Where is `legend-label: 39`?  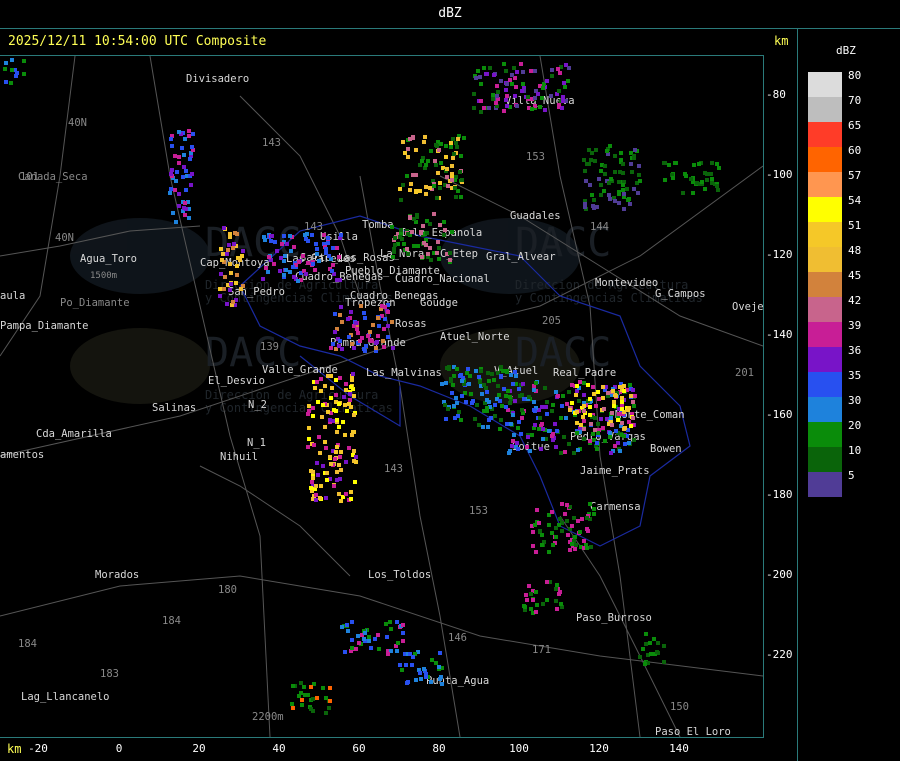 legend-label: 39 is located at coordinates (855, 325).